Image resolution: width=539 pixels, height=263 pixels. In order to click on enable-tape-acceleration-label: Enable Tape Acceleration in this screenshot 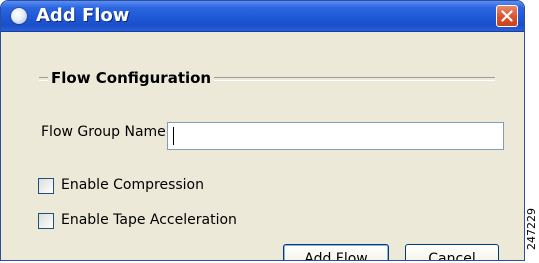, I will do `click(149, 220)`.